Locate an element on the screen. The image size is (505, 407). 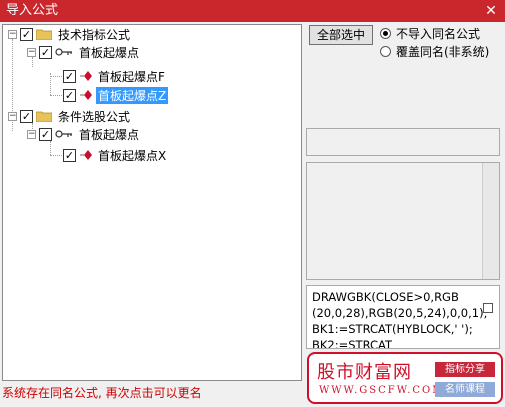
tree-node-formula: ✓ 首板起爆点F is located at coordinates (115, 76).